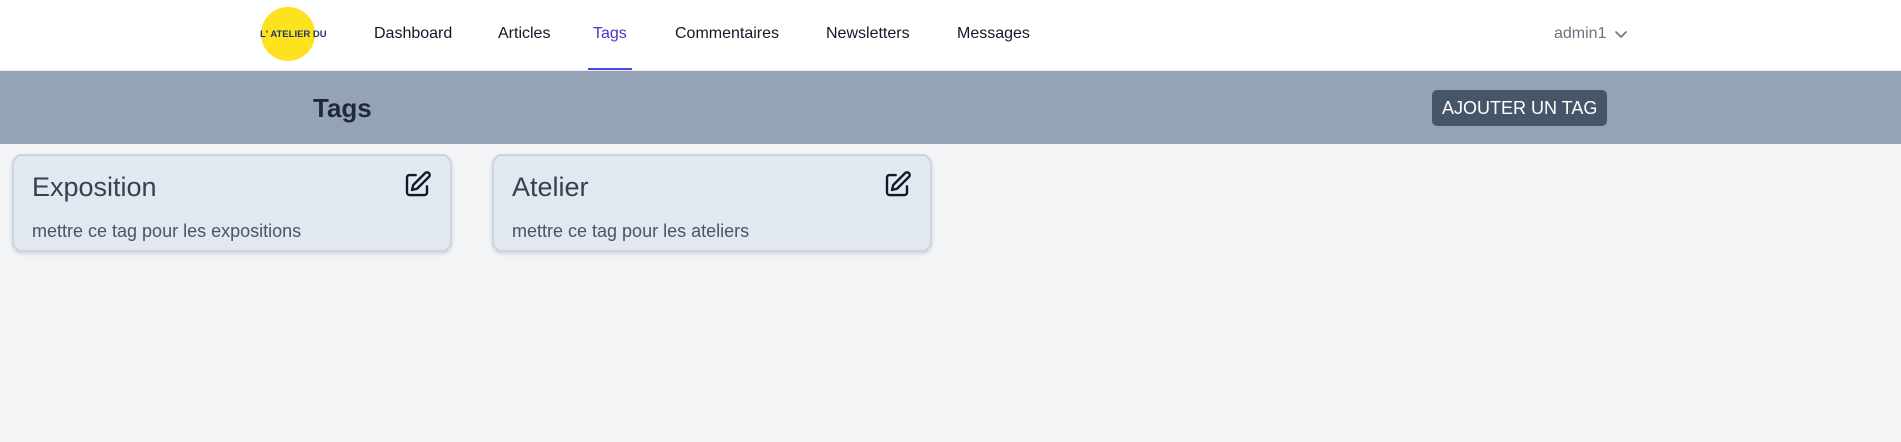 The height and width of the screenshot is (442, 1901). I want to click on nav-link-articles: Articles, so click(524, 35).